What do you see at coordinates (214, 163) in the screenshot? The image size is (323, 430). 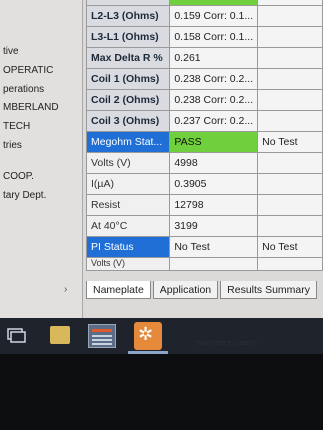 I see `row-value: 4998` at bounding box center [214, 163].